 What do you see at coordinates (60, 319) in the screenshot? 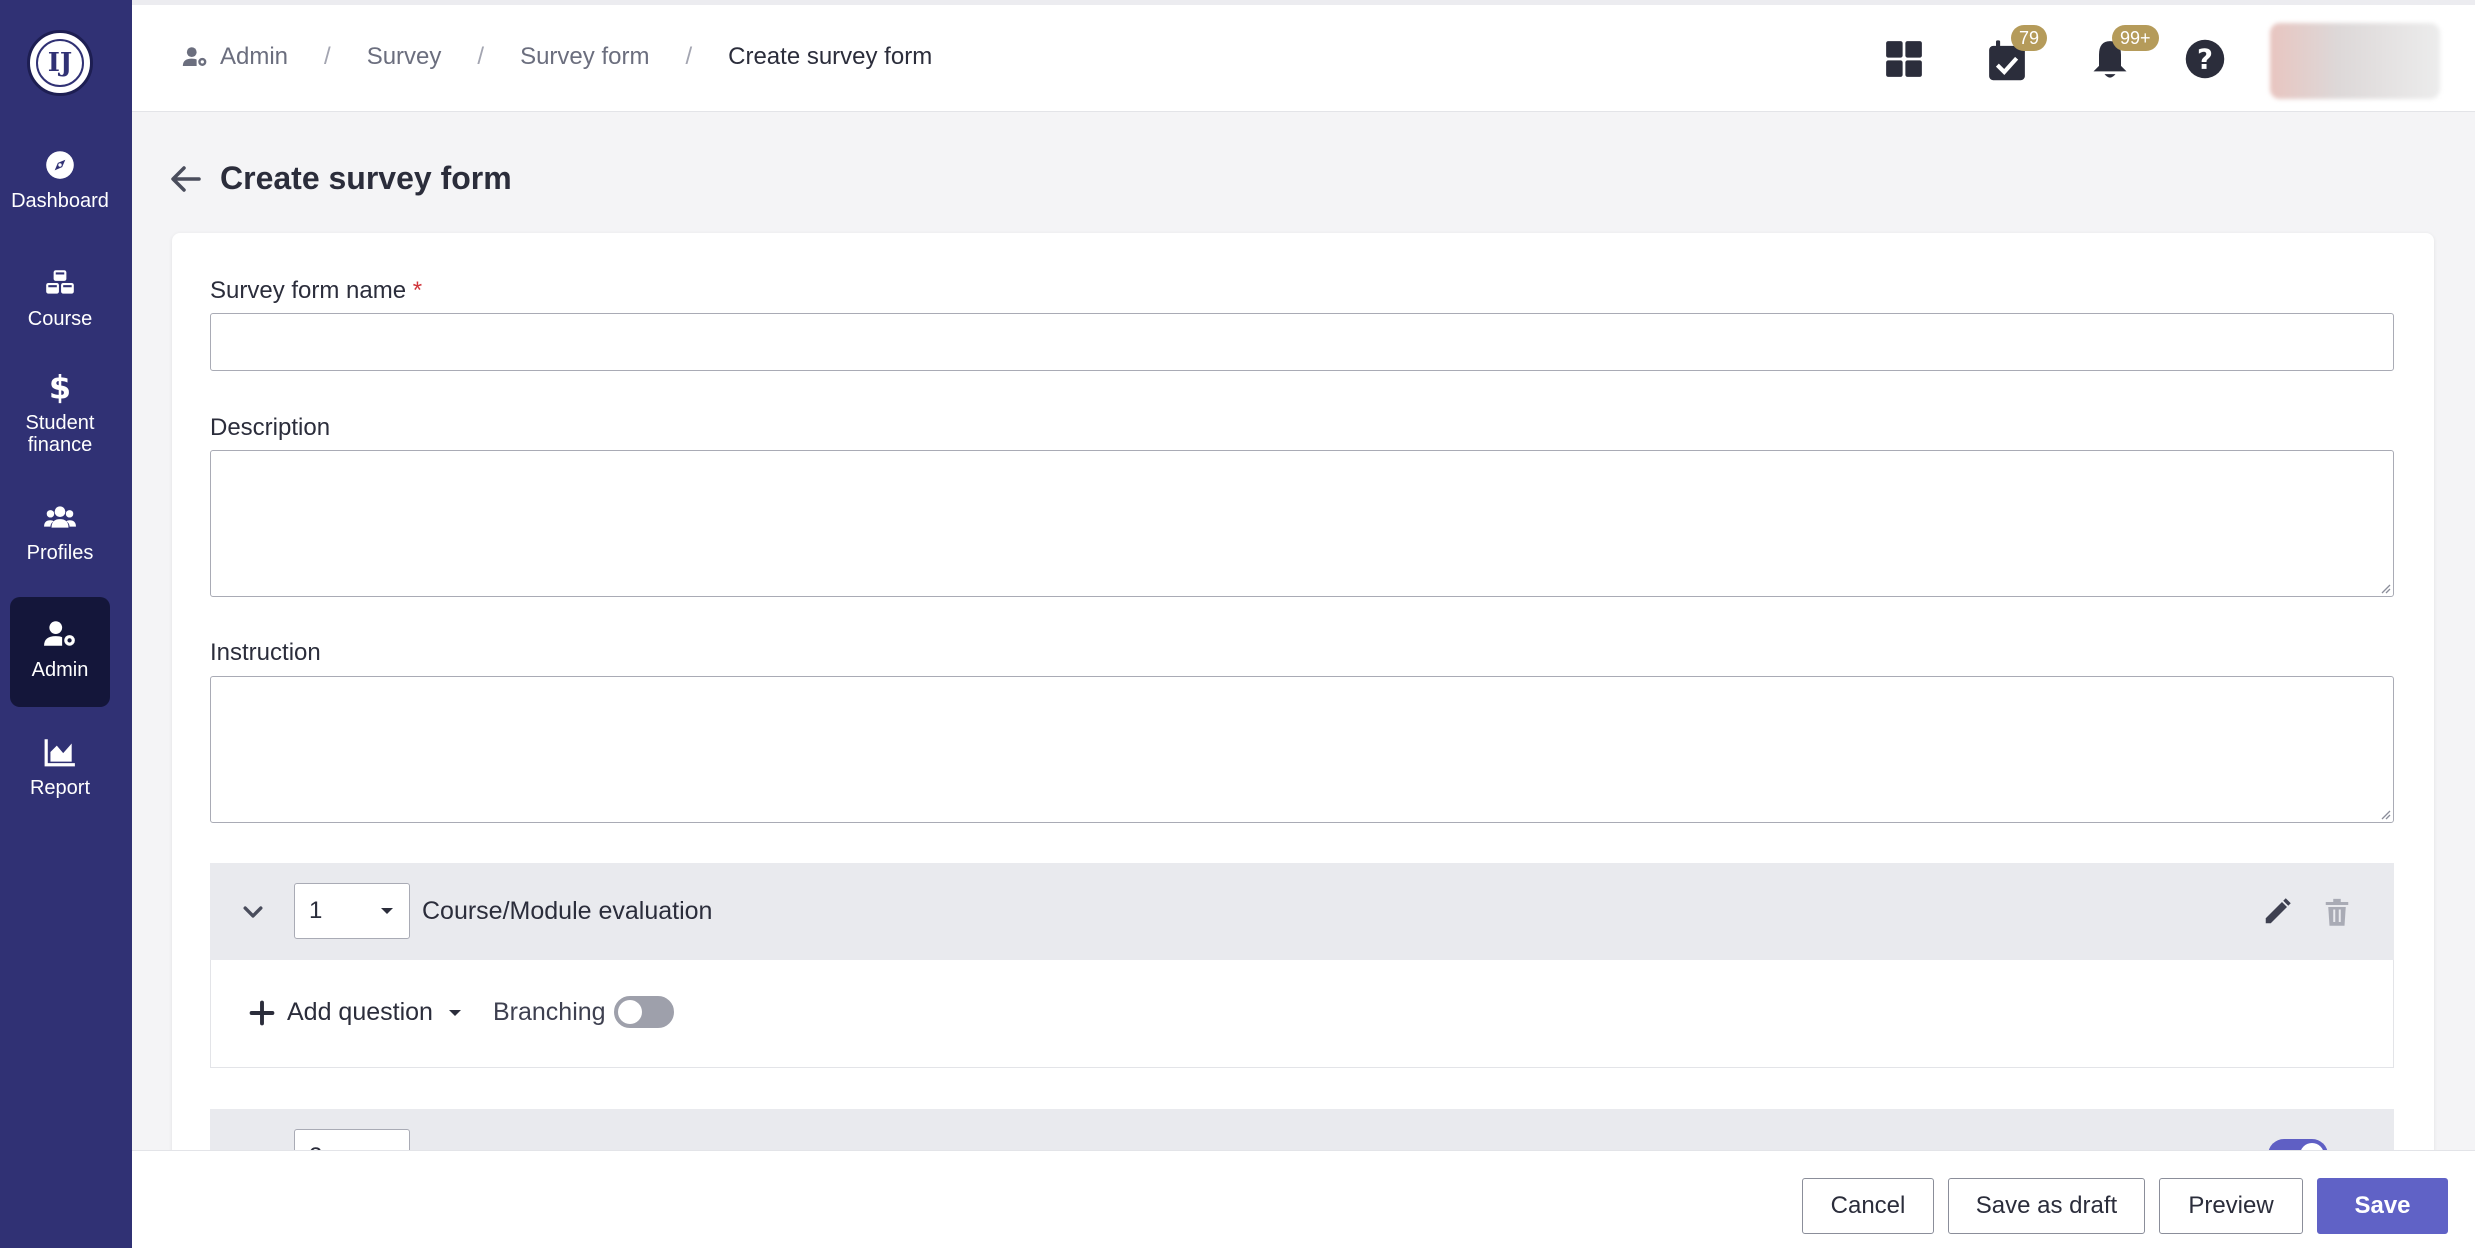
I see `sidebar-item-label: Course` at bounding box center [60, 319].